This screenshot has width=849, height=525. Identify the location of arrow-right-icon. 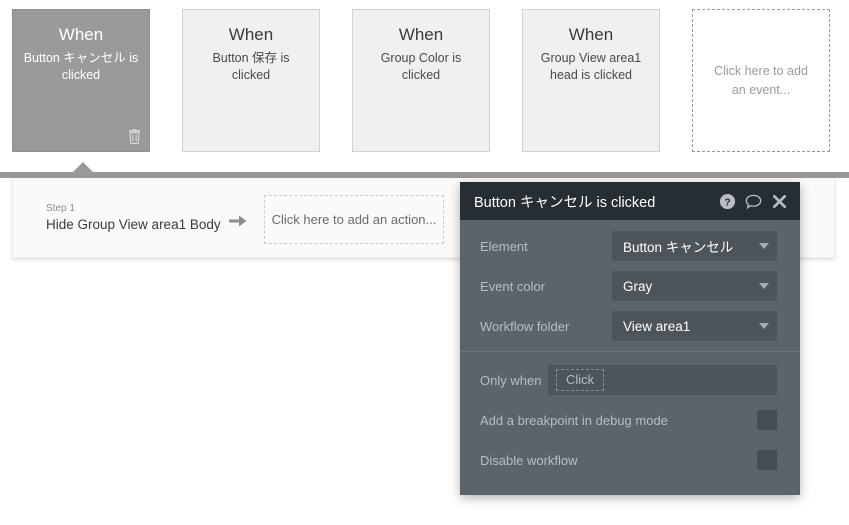
(238, 220).